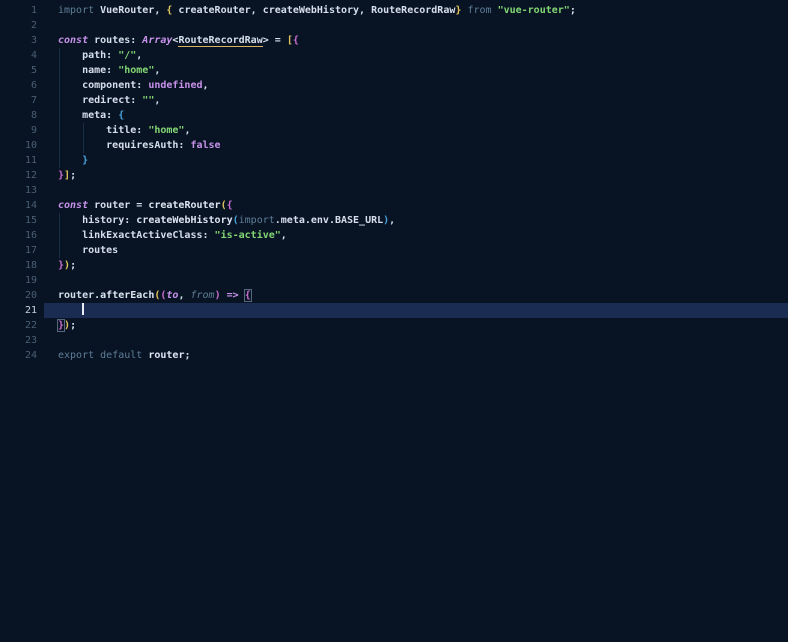  Describe the element at coordinates (88, 70) in the screenshot. I see `code-token: name:` at that location.